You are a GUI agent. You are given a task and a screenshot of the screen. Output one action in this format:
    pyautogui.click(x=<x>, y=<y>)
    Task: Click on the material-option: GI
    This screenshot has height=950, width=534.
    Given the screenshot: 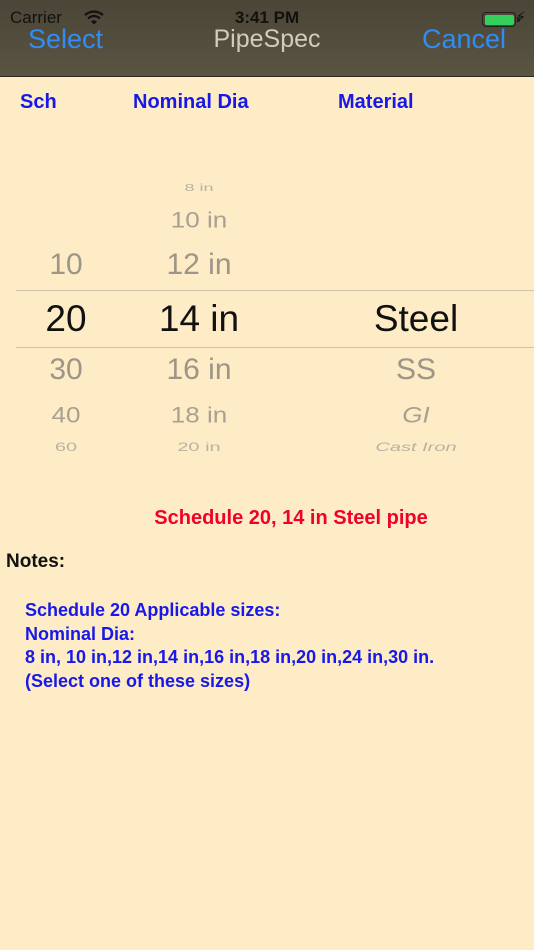 What is the action you would take?
    pyautogui.click(x=416, y=415)
    